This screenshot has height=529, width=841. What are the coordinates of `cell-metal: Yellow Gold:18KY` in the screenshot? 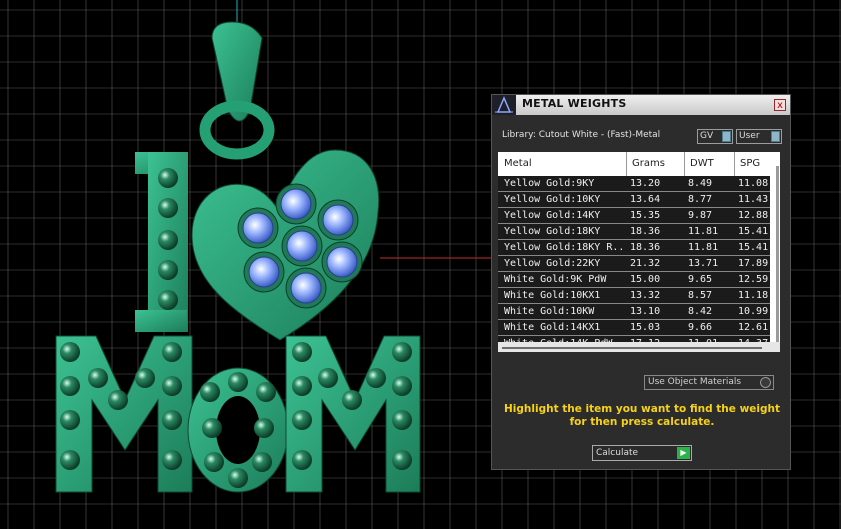 It's located at (552, 231).